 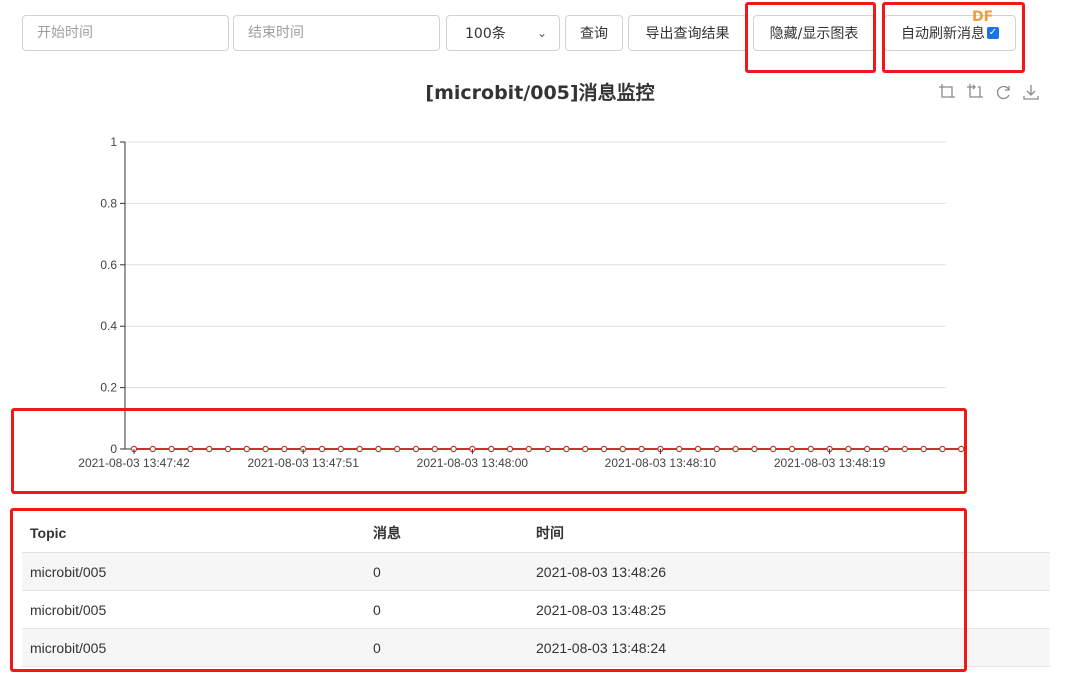 I want to click on y-tick-label: 1, so click(x=113, y=142).